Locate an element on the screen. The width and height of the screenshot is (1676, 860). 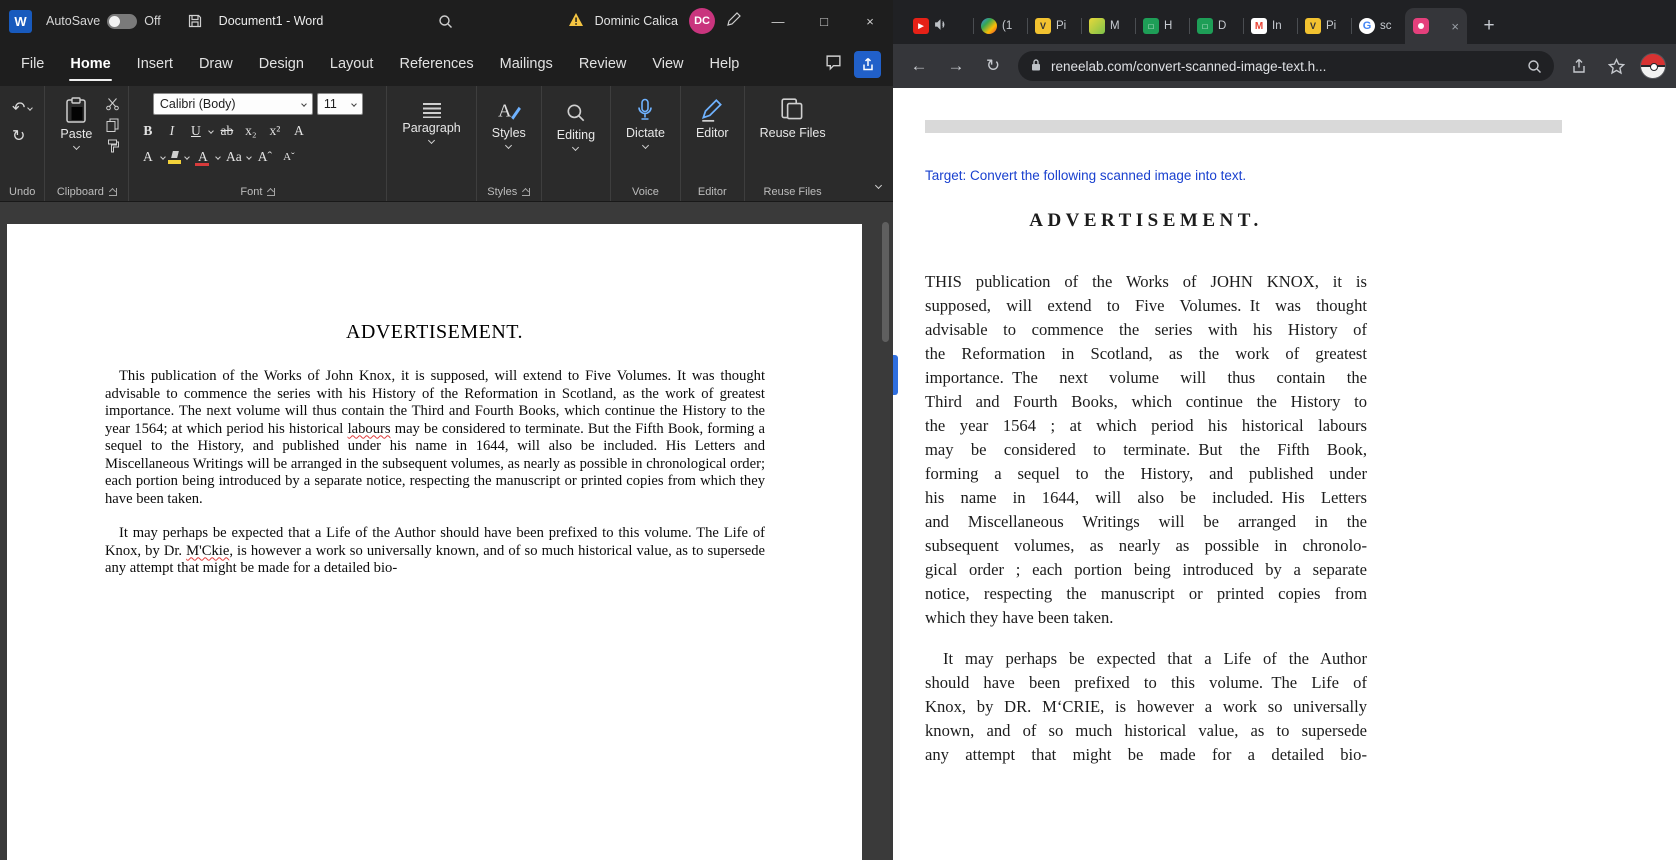
tab-close-icon: × is located at coordinates (1455, 26).